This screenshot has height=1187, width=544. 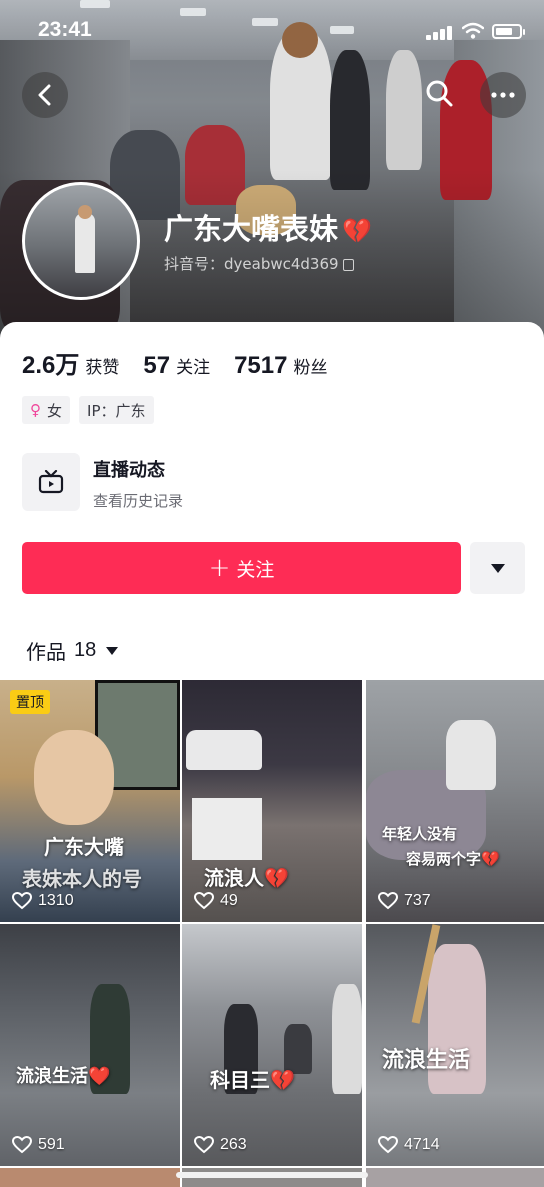 I want to click on stat-following-label: 关注, so click(x=193, y=365).